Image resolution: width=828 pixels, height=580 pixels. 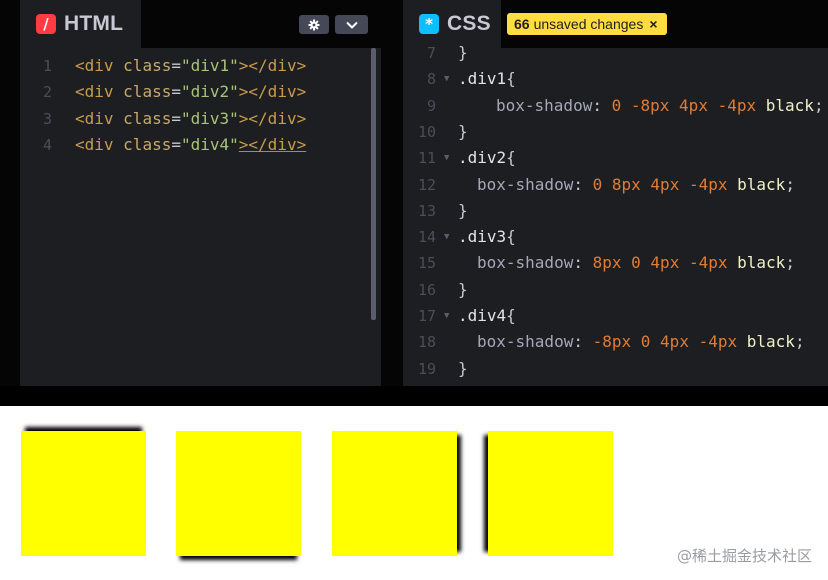 I want to click on code-line: 3 <div class="div3"></div>, so click(x=200, y=119).